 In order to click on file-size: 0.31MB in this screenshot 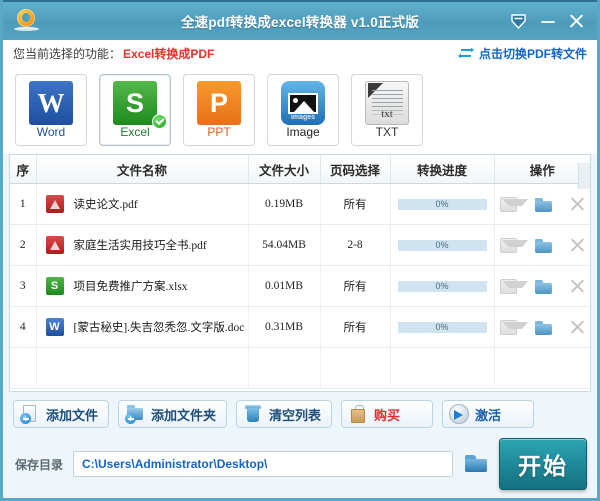, I will do `click(284, 327)`.